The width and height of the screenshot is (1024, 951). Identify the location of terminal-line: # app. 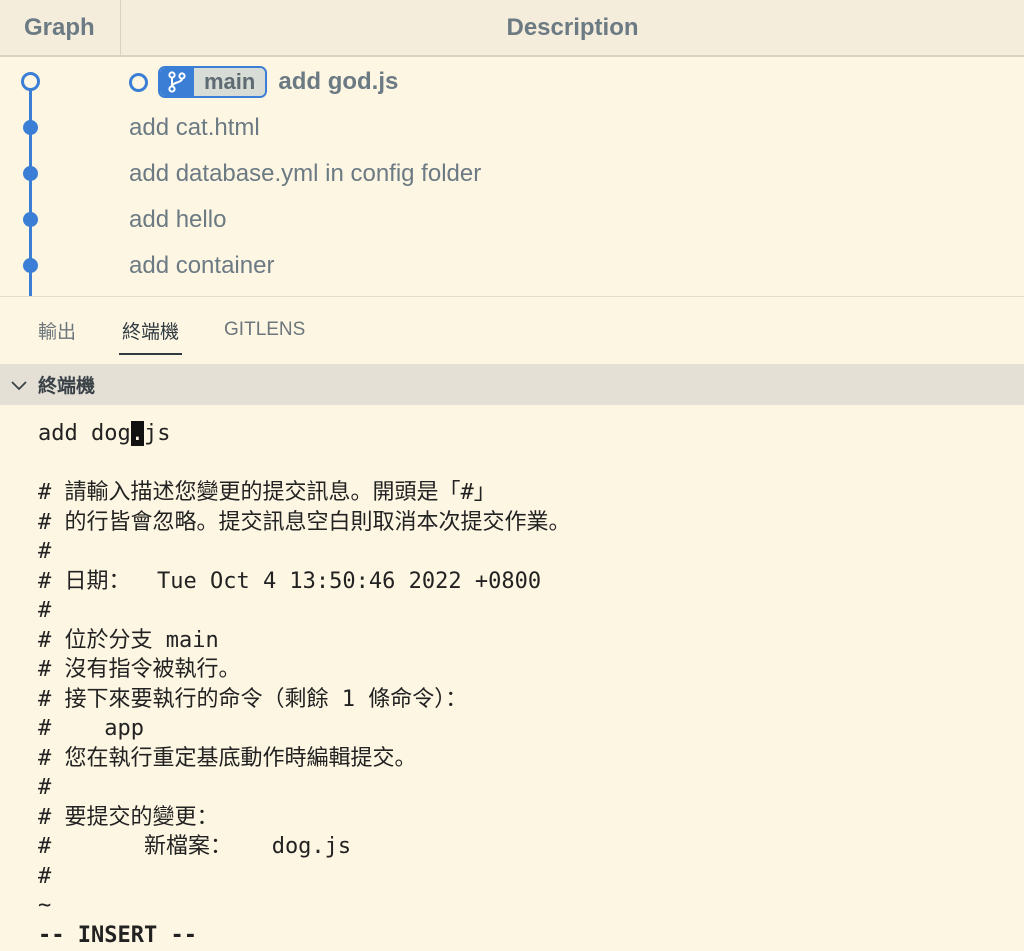
(91, 728).